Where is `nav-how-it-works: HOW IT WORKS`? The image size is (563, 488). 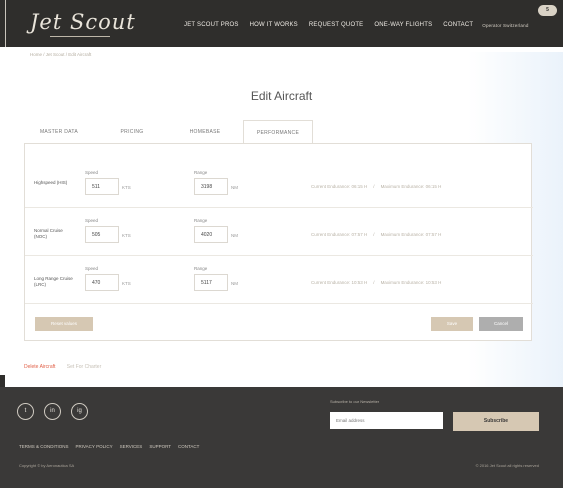 nav-how-it-works: HOW IT WORKS is located at coordinates (274, 25).